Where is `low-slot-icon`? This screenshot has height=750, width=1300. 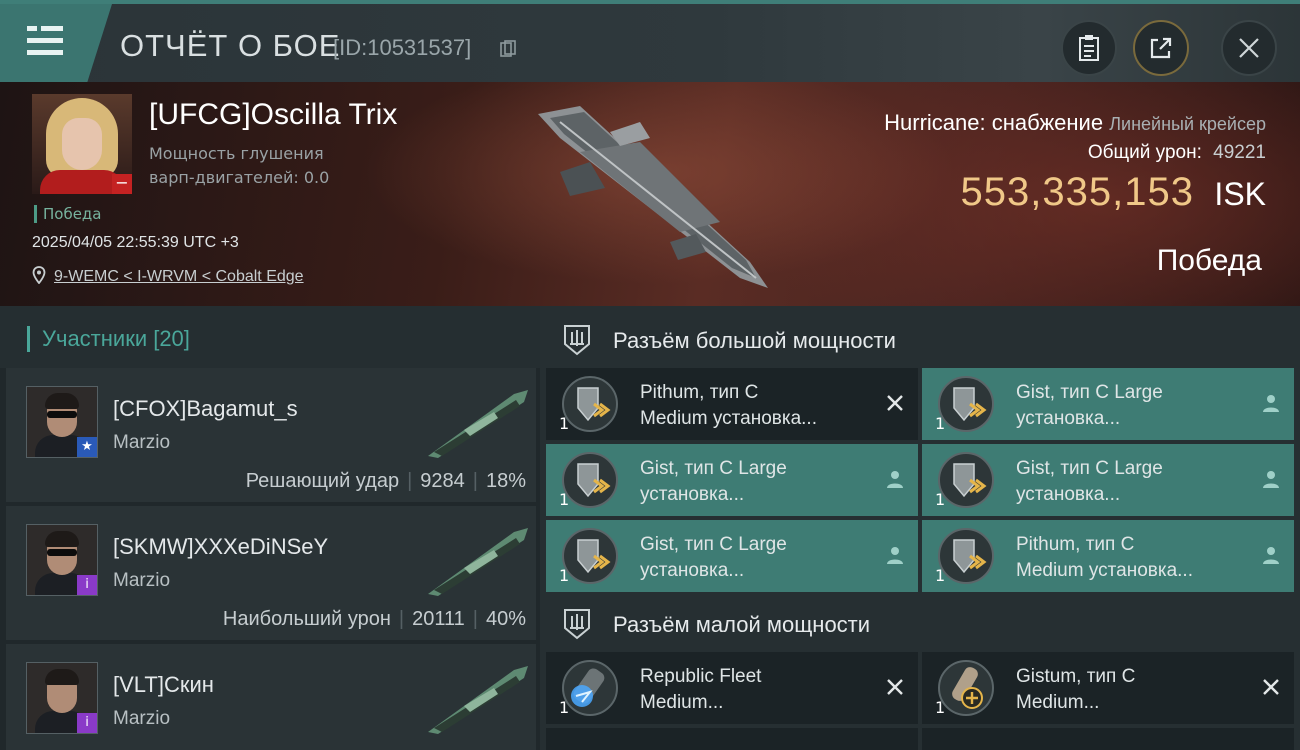 low-slot-icon is located at coordinates (577, 624).